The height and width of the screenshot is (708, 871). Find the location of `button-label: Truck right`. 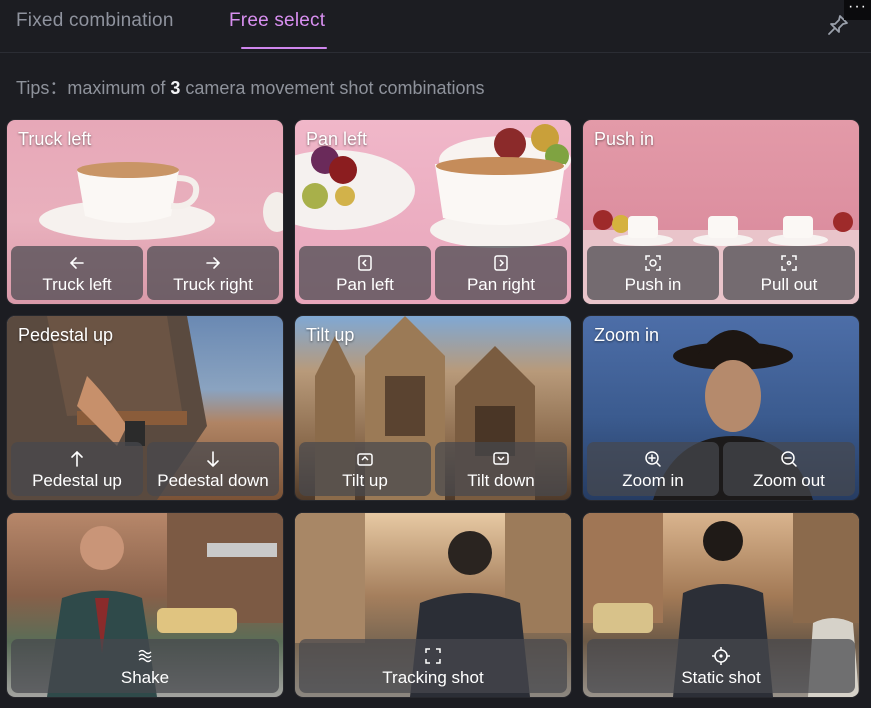

button-label: Truck right is located at coordinates (213, 284).